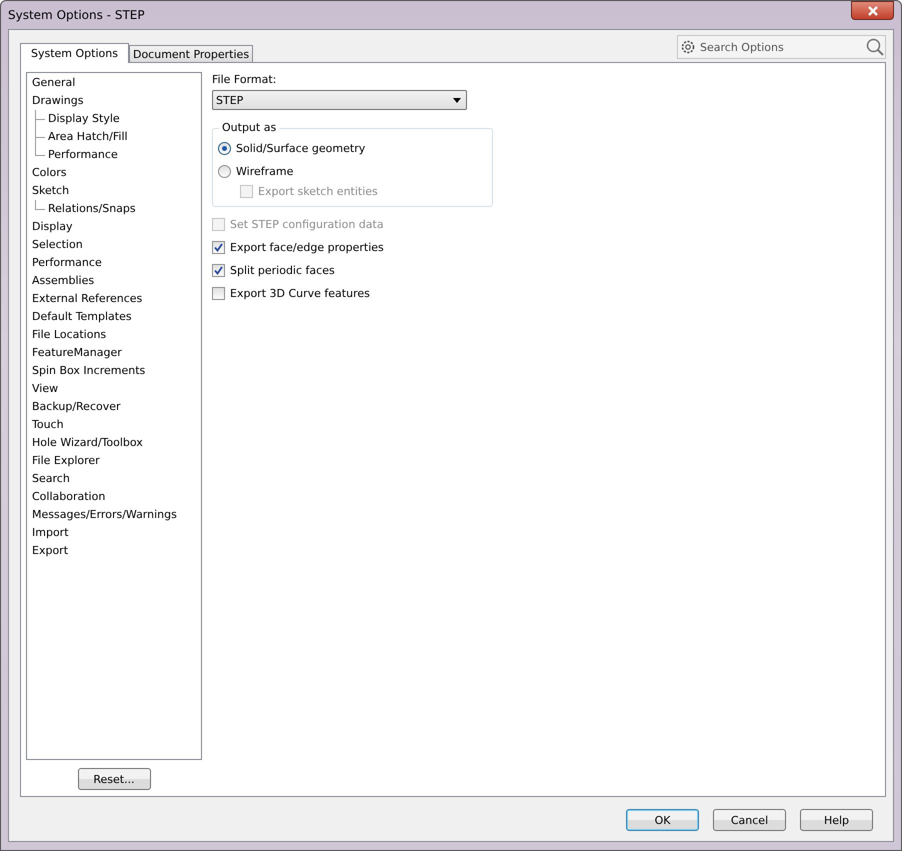  Describe the element at coordinates (116, 101) in the screenshot. I see `tree-item: Drawings` at that location.